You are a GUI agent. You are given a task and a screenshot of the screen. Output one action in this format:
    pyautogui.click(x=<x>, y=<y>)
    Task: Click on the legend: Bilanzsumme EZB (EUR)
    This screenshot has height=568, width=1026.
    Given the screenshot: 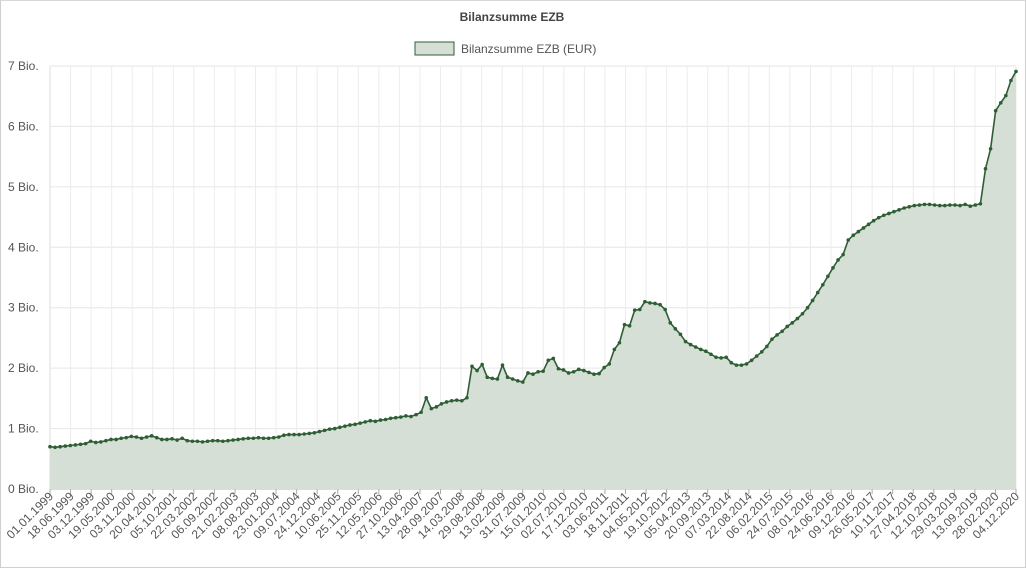 What is the action you would take?
    pyautogui.click(x=505, y=48)
    